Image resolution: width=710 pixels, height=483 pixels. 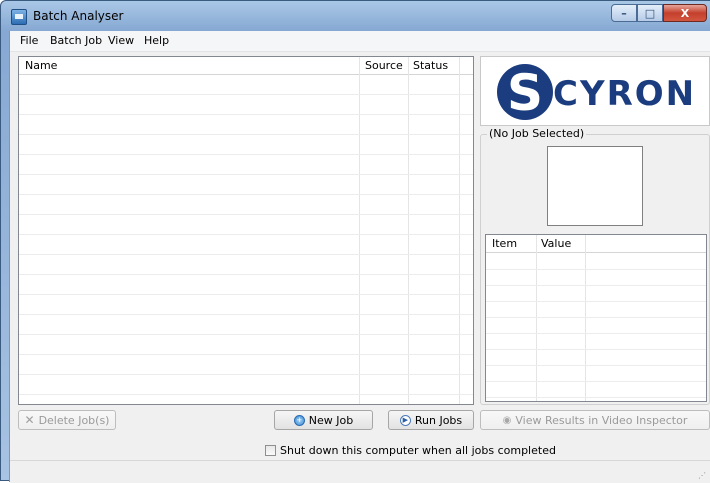 I want to click on minimize-button: –, so click(x=624, y=13).